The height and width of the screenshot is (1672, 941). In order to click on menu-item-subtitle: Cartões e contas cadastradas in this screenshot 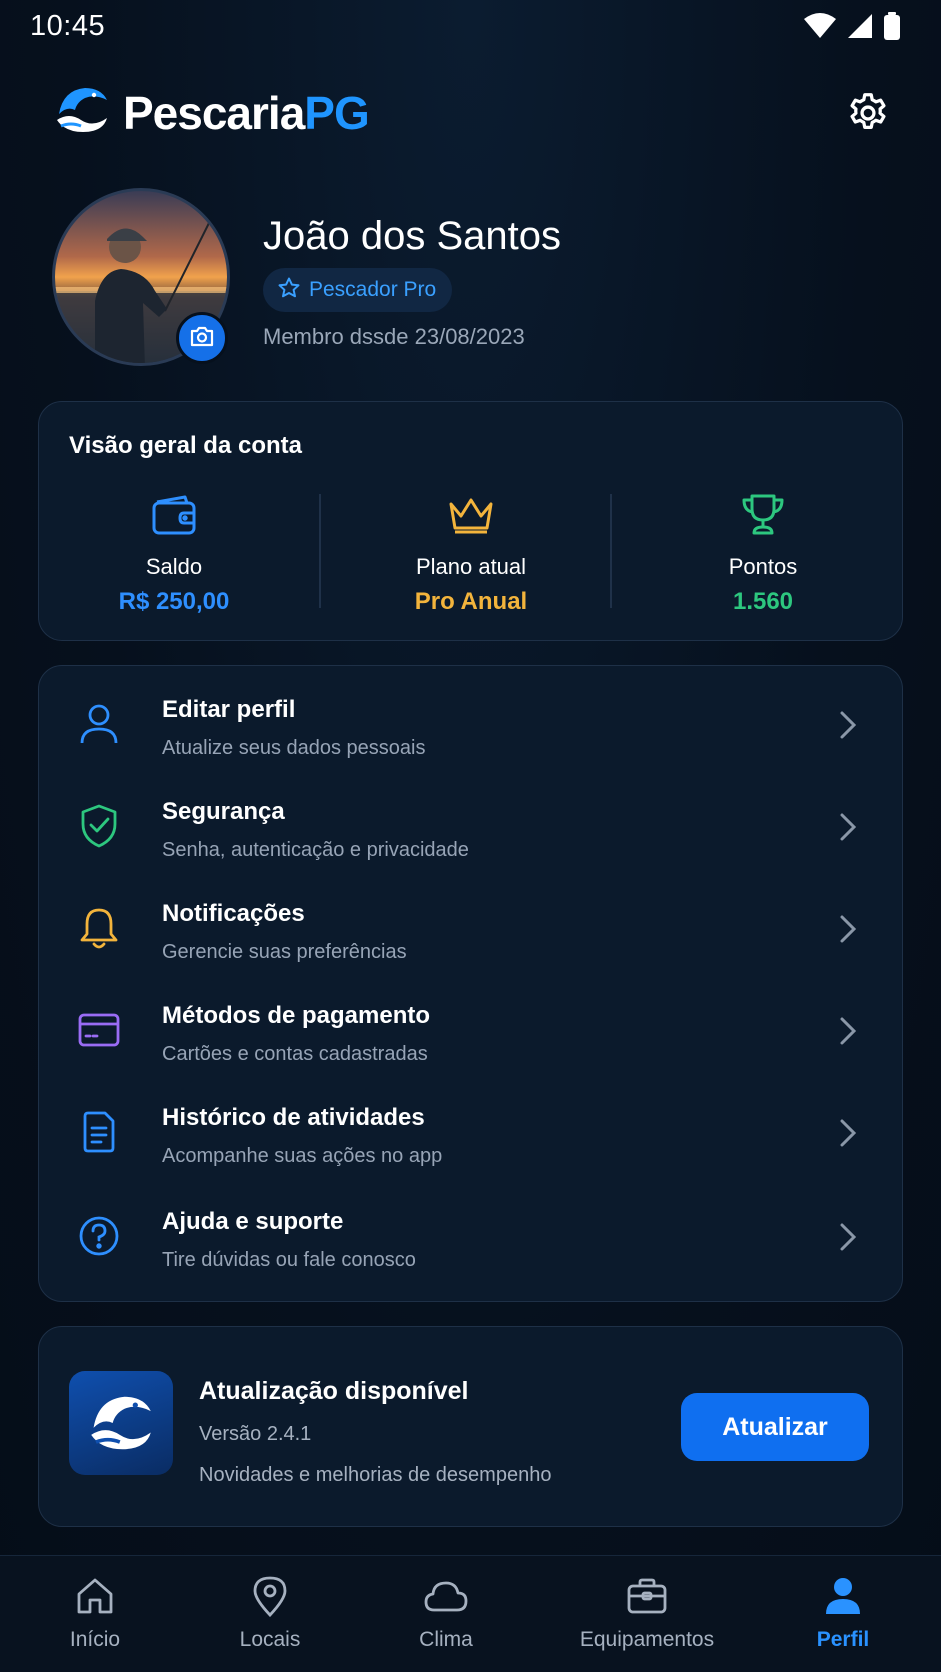, I will do `click(295, 1054)`.